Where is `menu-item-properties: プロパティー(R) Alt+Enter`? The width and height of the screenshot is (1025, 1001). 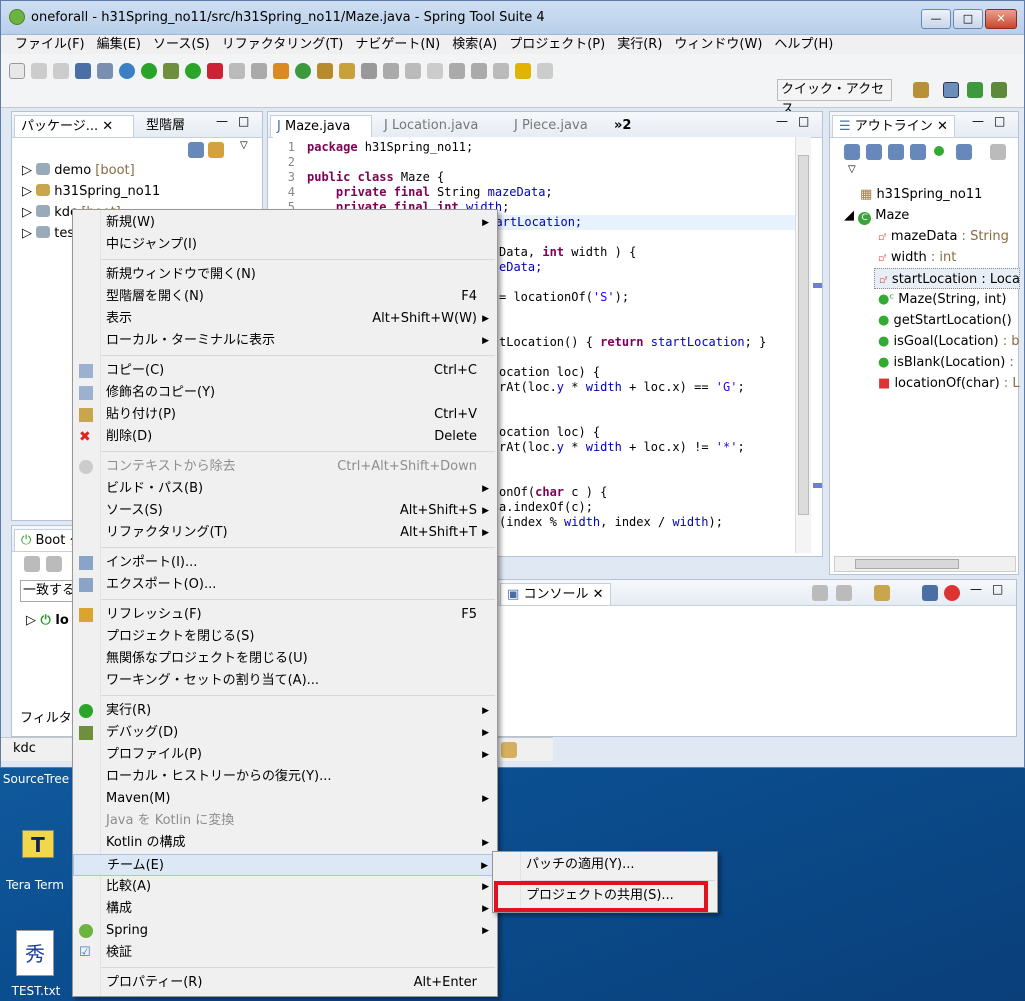 menu-item-properties: プロパティー(R) Alt+Enter is located at coordinates (285, 983).